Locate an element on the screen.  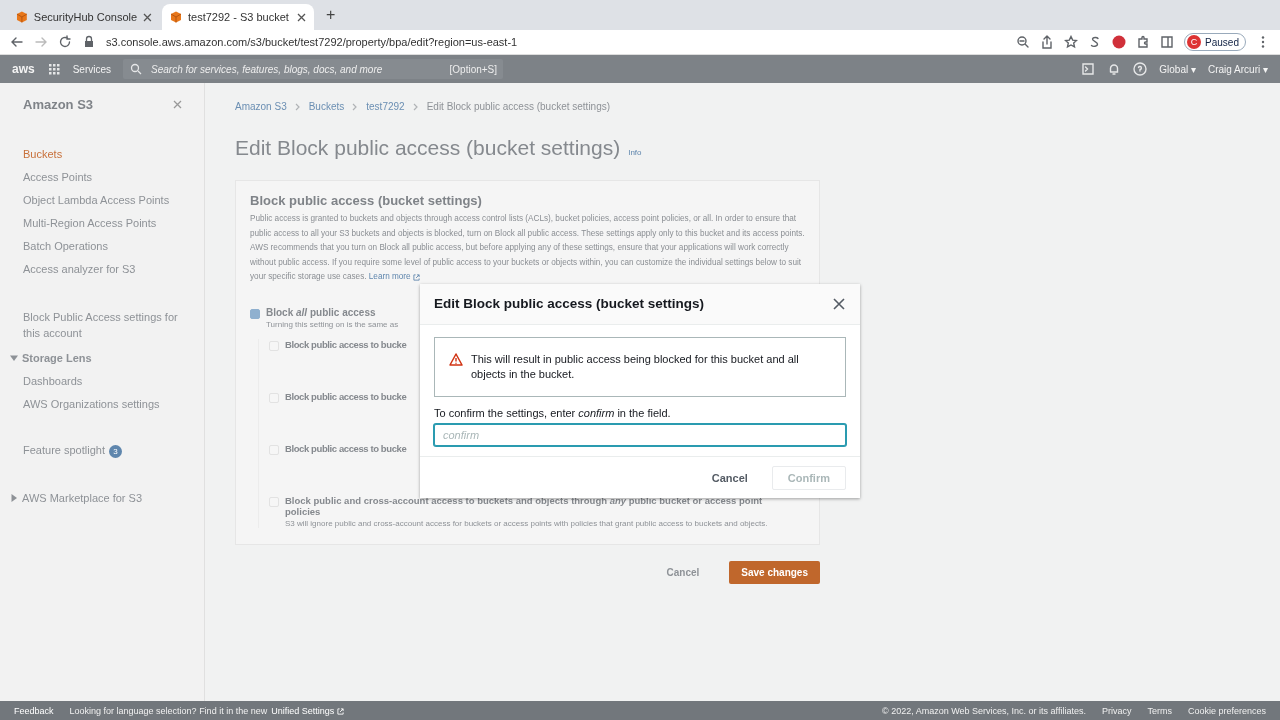
copyright-text: © 2022, Amazon Web Services, Inc. or its affiliates. is located at coordinates (984, 711).